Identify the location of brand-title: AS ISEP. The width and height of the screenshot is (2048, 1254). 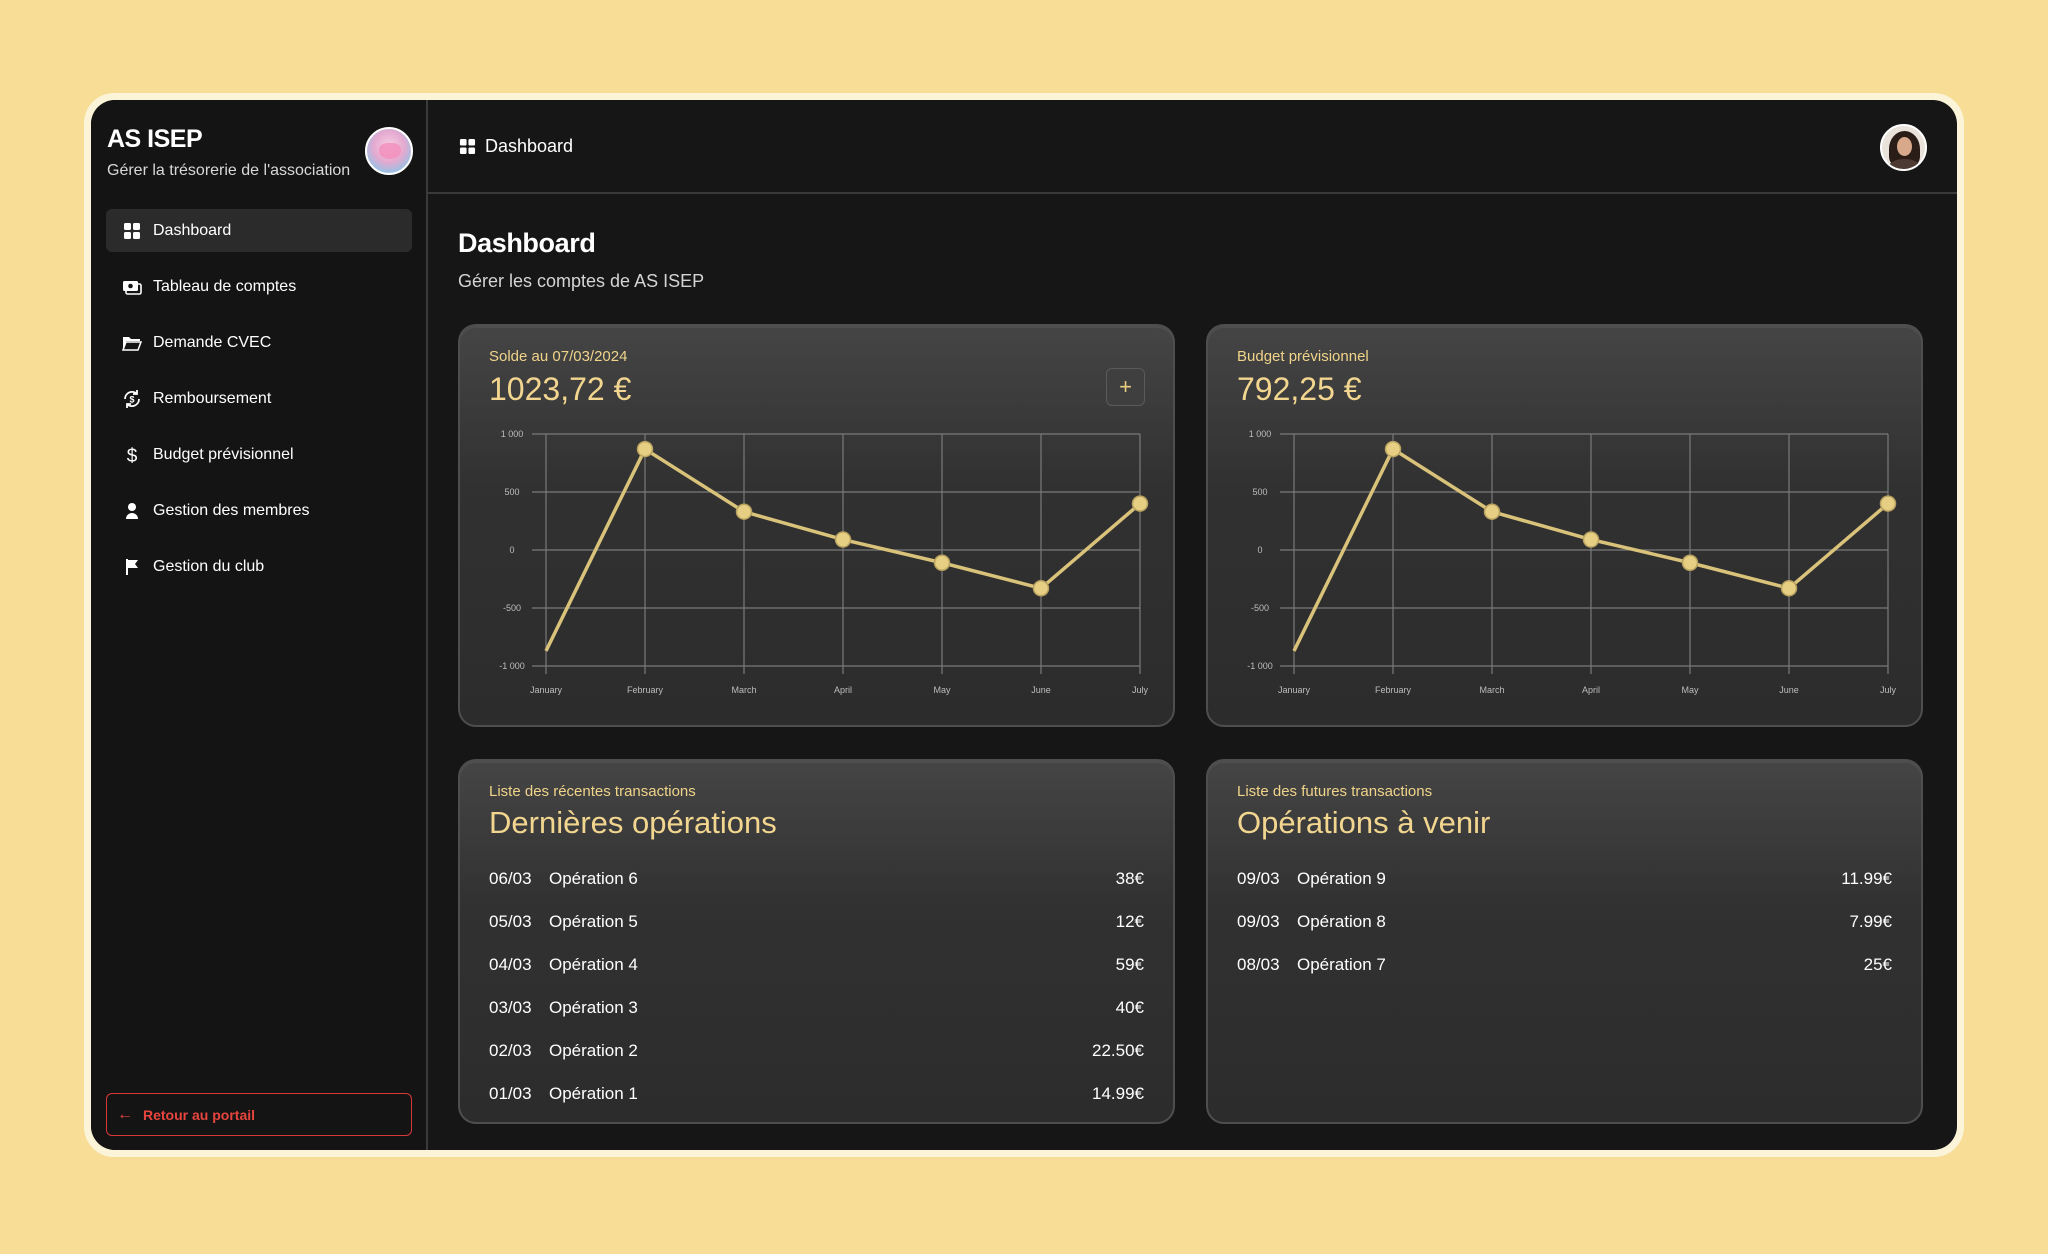
(155, 139).